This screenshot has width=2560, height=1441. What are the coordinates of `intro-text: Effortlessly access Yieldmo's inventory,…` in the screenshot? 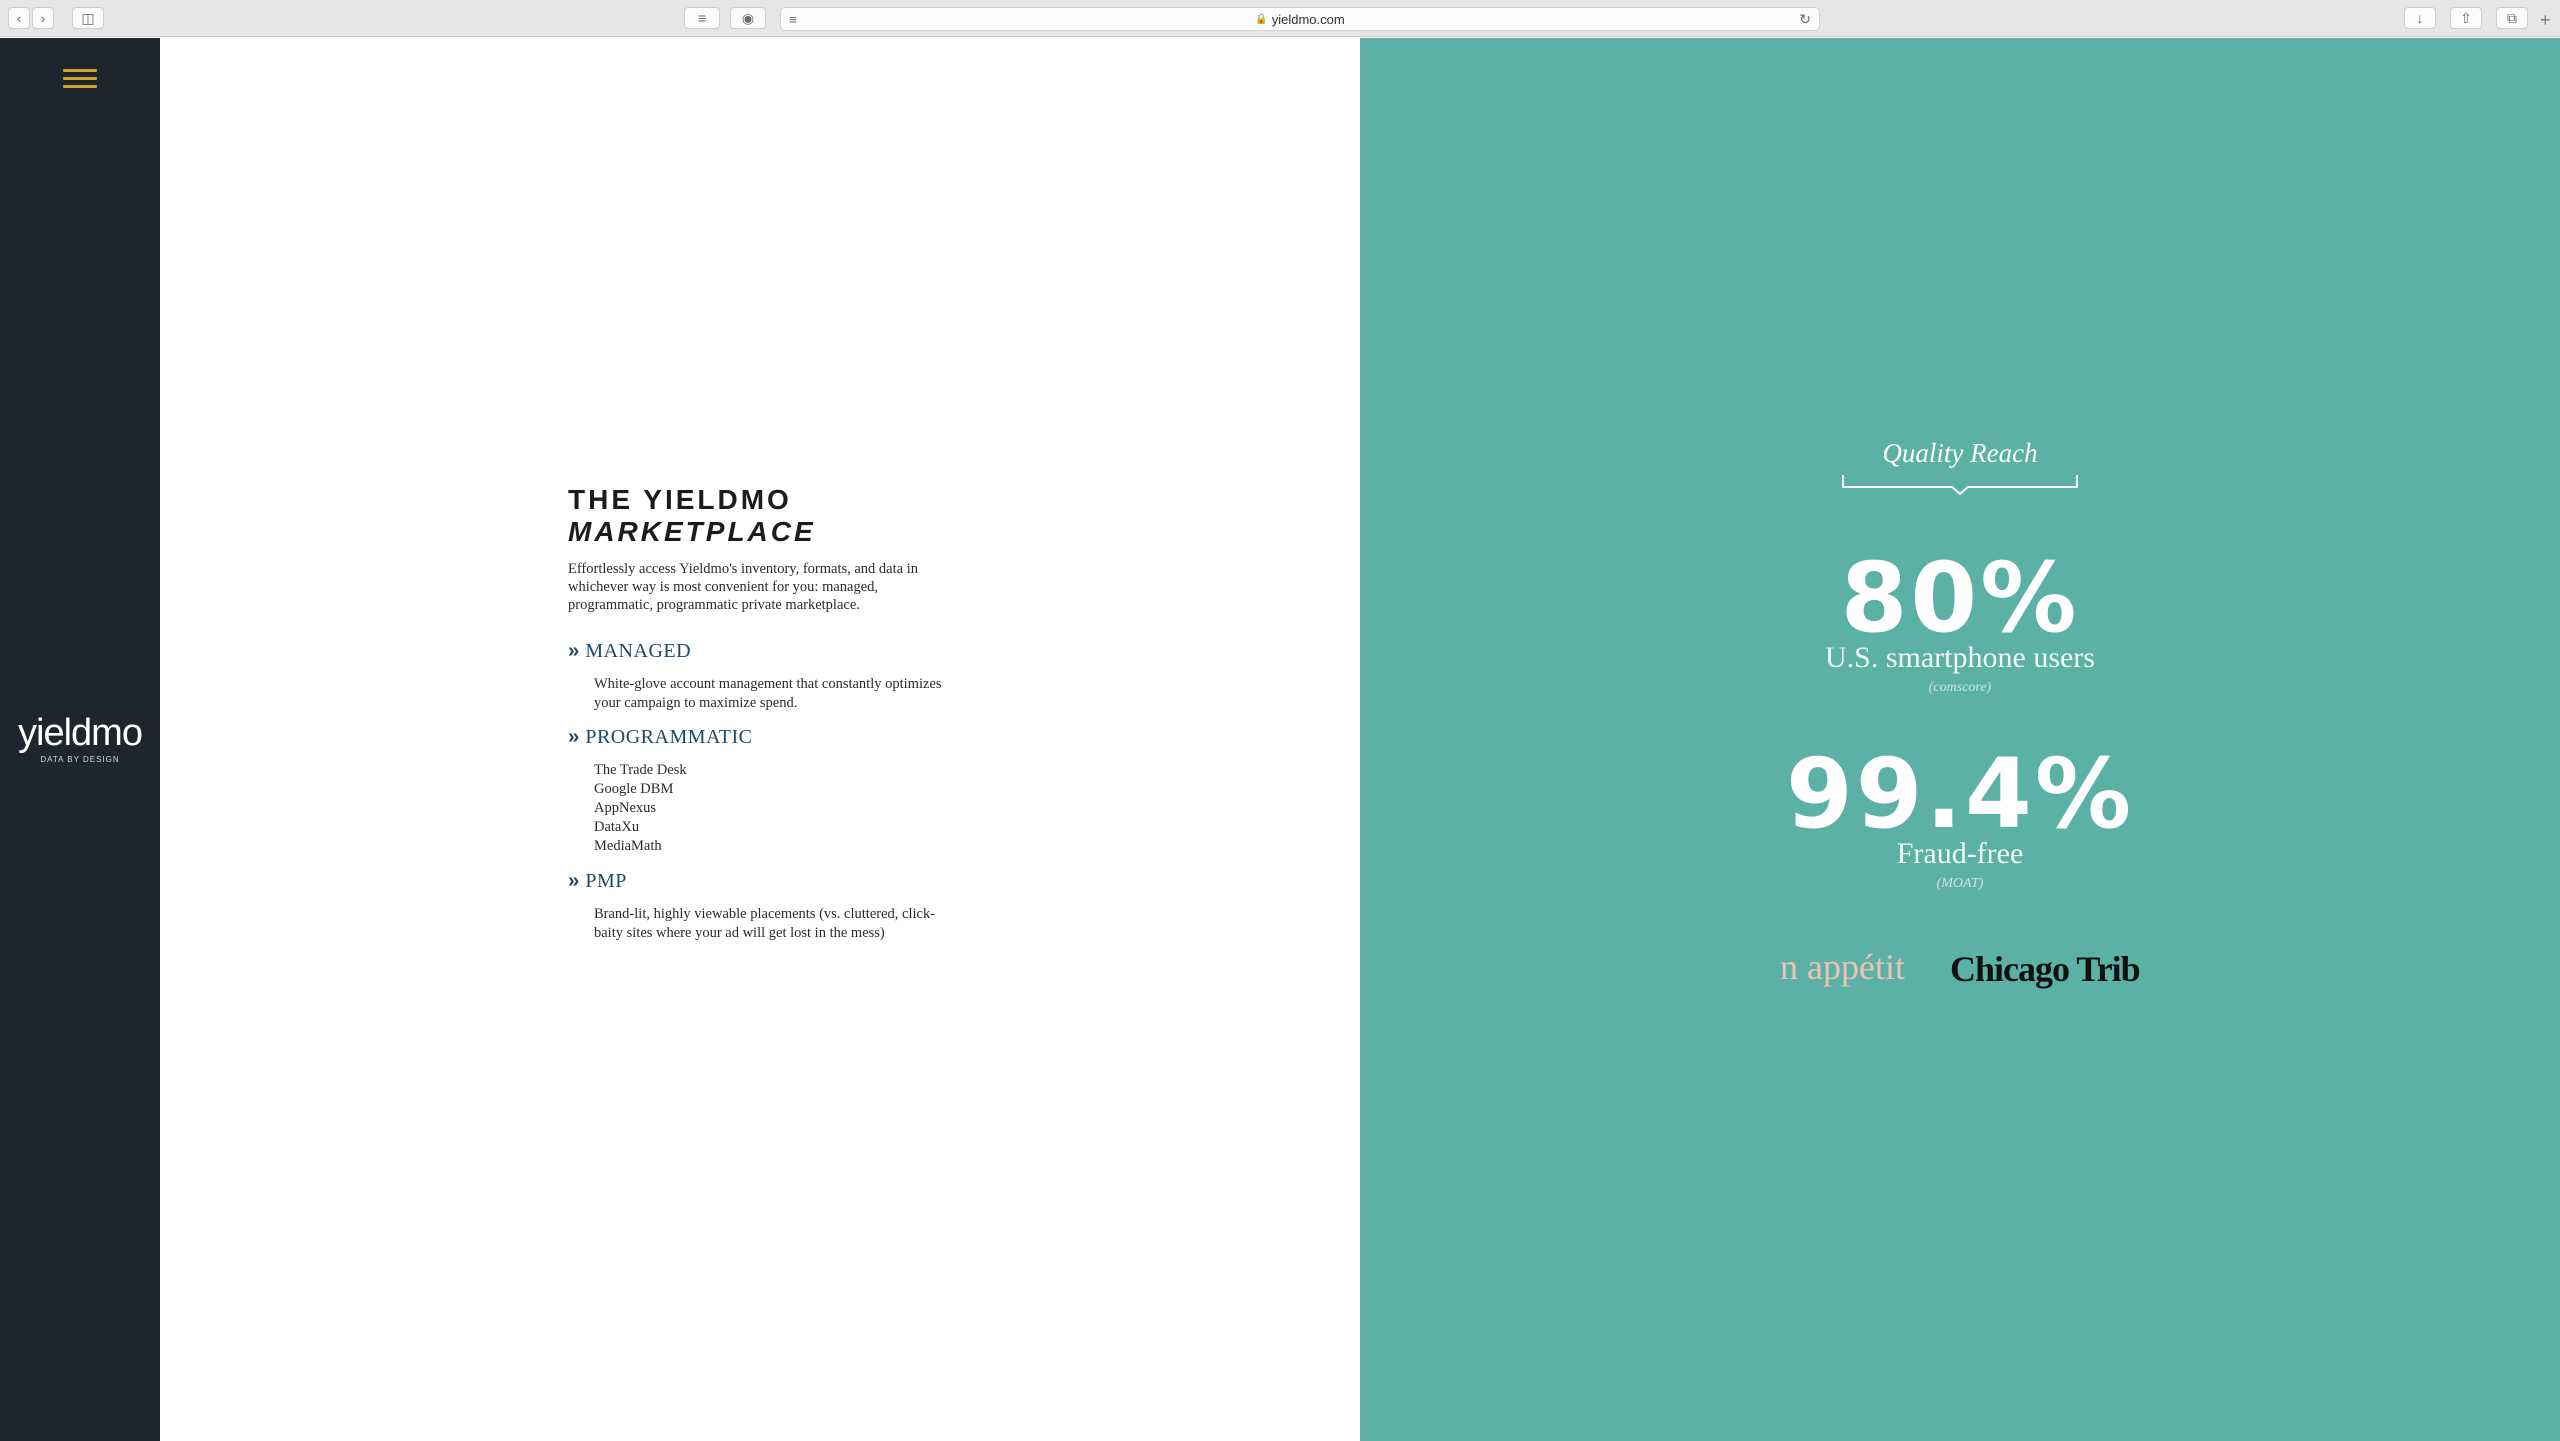 It's located at (743, 587).